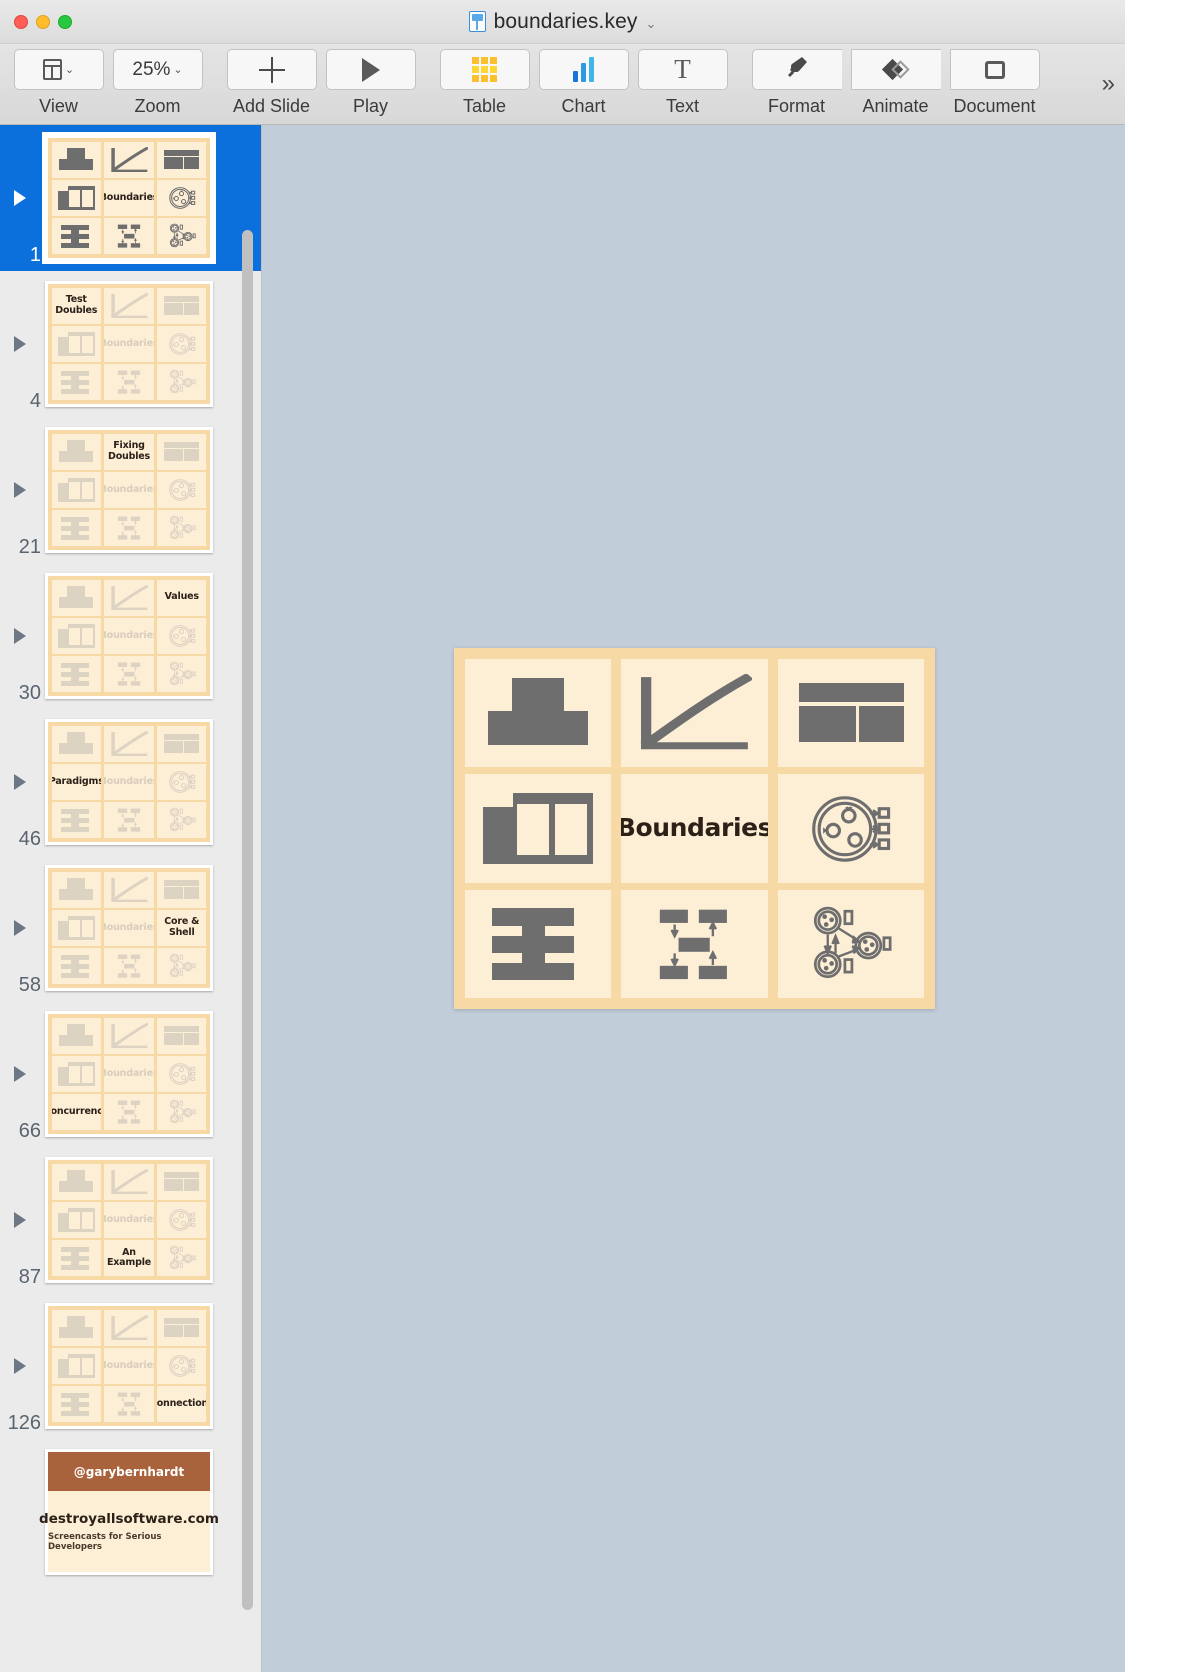 The width and height of the screenshot is (1200, 1672). I want to click on toolbar-animate: Animate, so click(895, 80).